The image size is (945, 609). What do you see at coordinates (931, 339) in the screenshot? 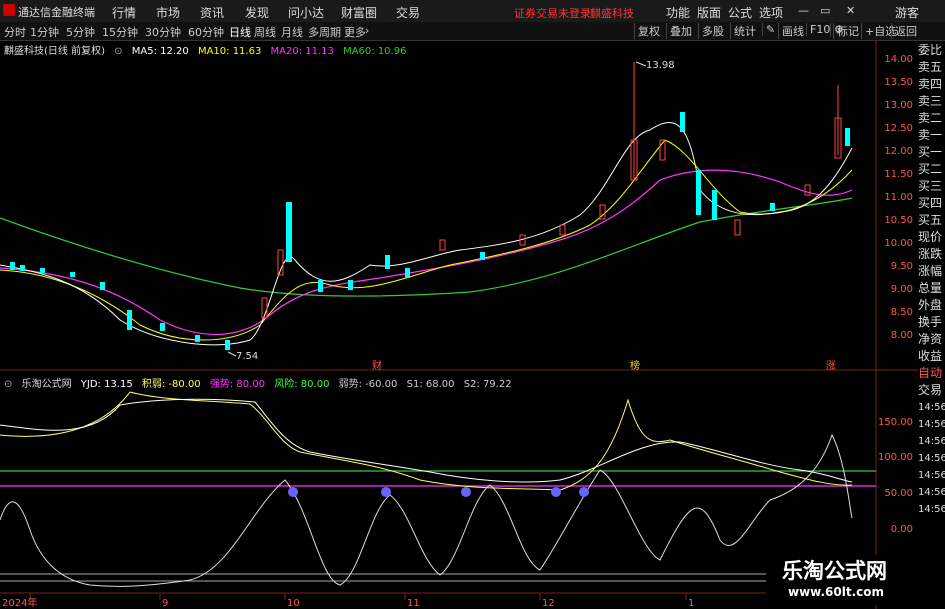
I see `side-label: 净资` at bounding box center [931, 339].